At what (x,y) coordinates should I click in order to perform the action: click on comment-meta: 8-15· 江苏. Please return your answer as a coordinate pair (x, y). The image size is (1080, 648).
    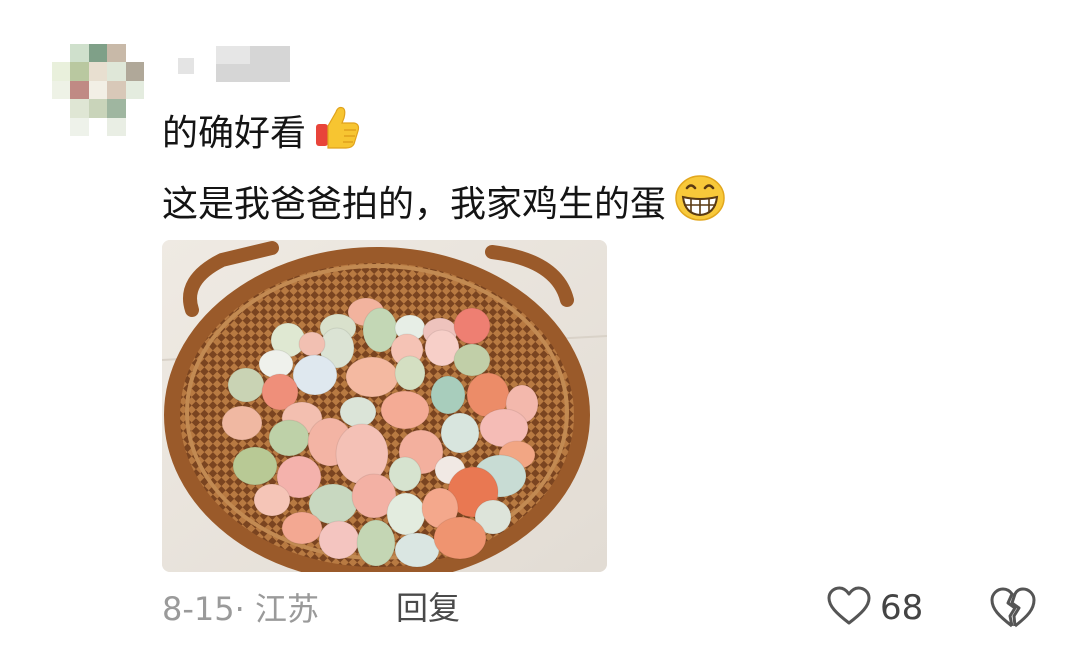
    Looking at the image, I should click on (240, 609).